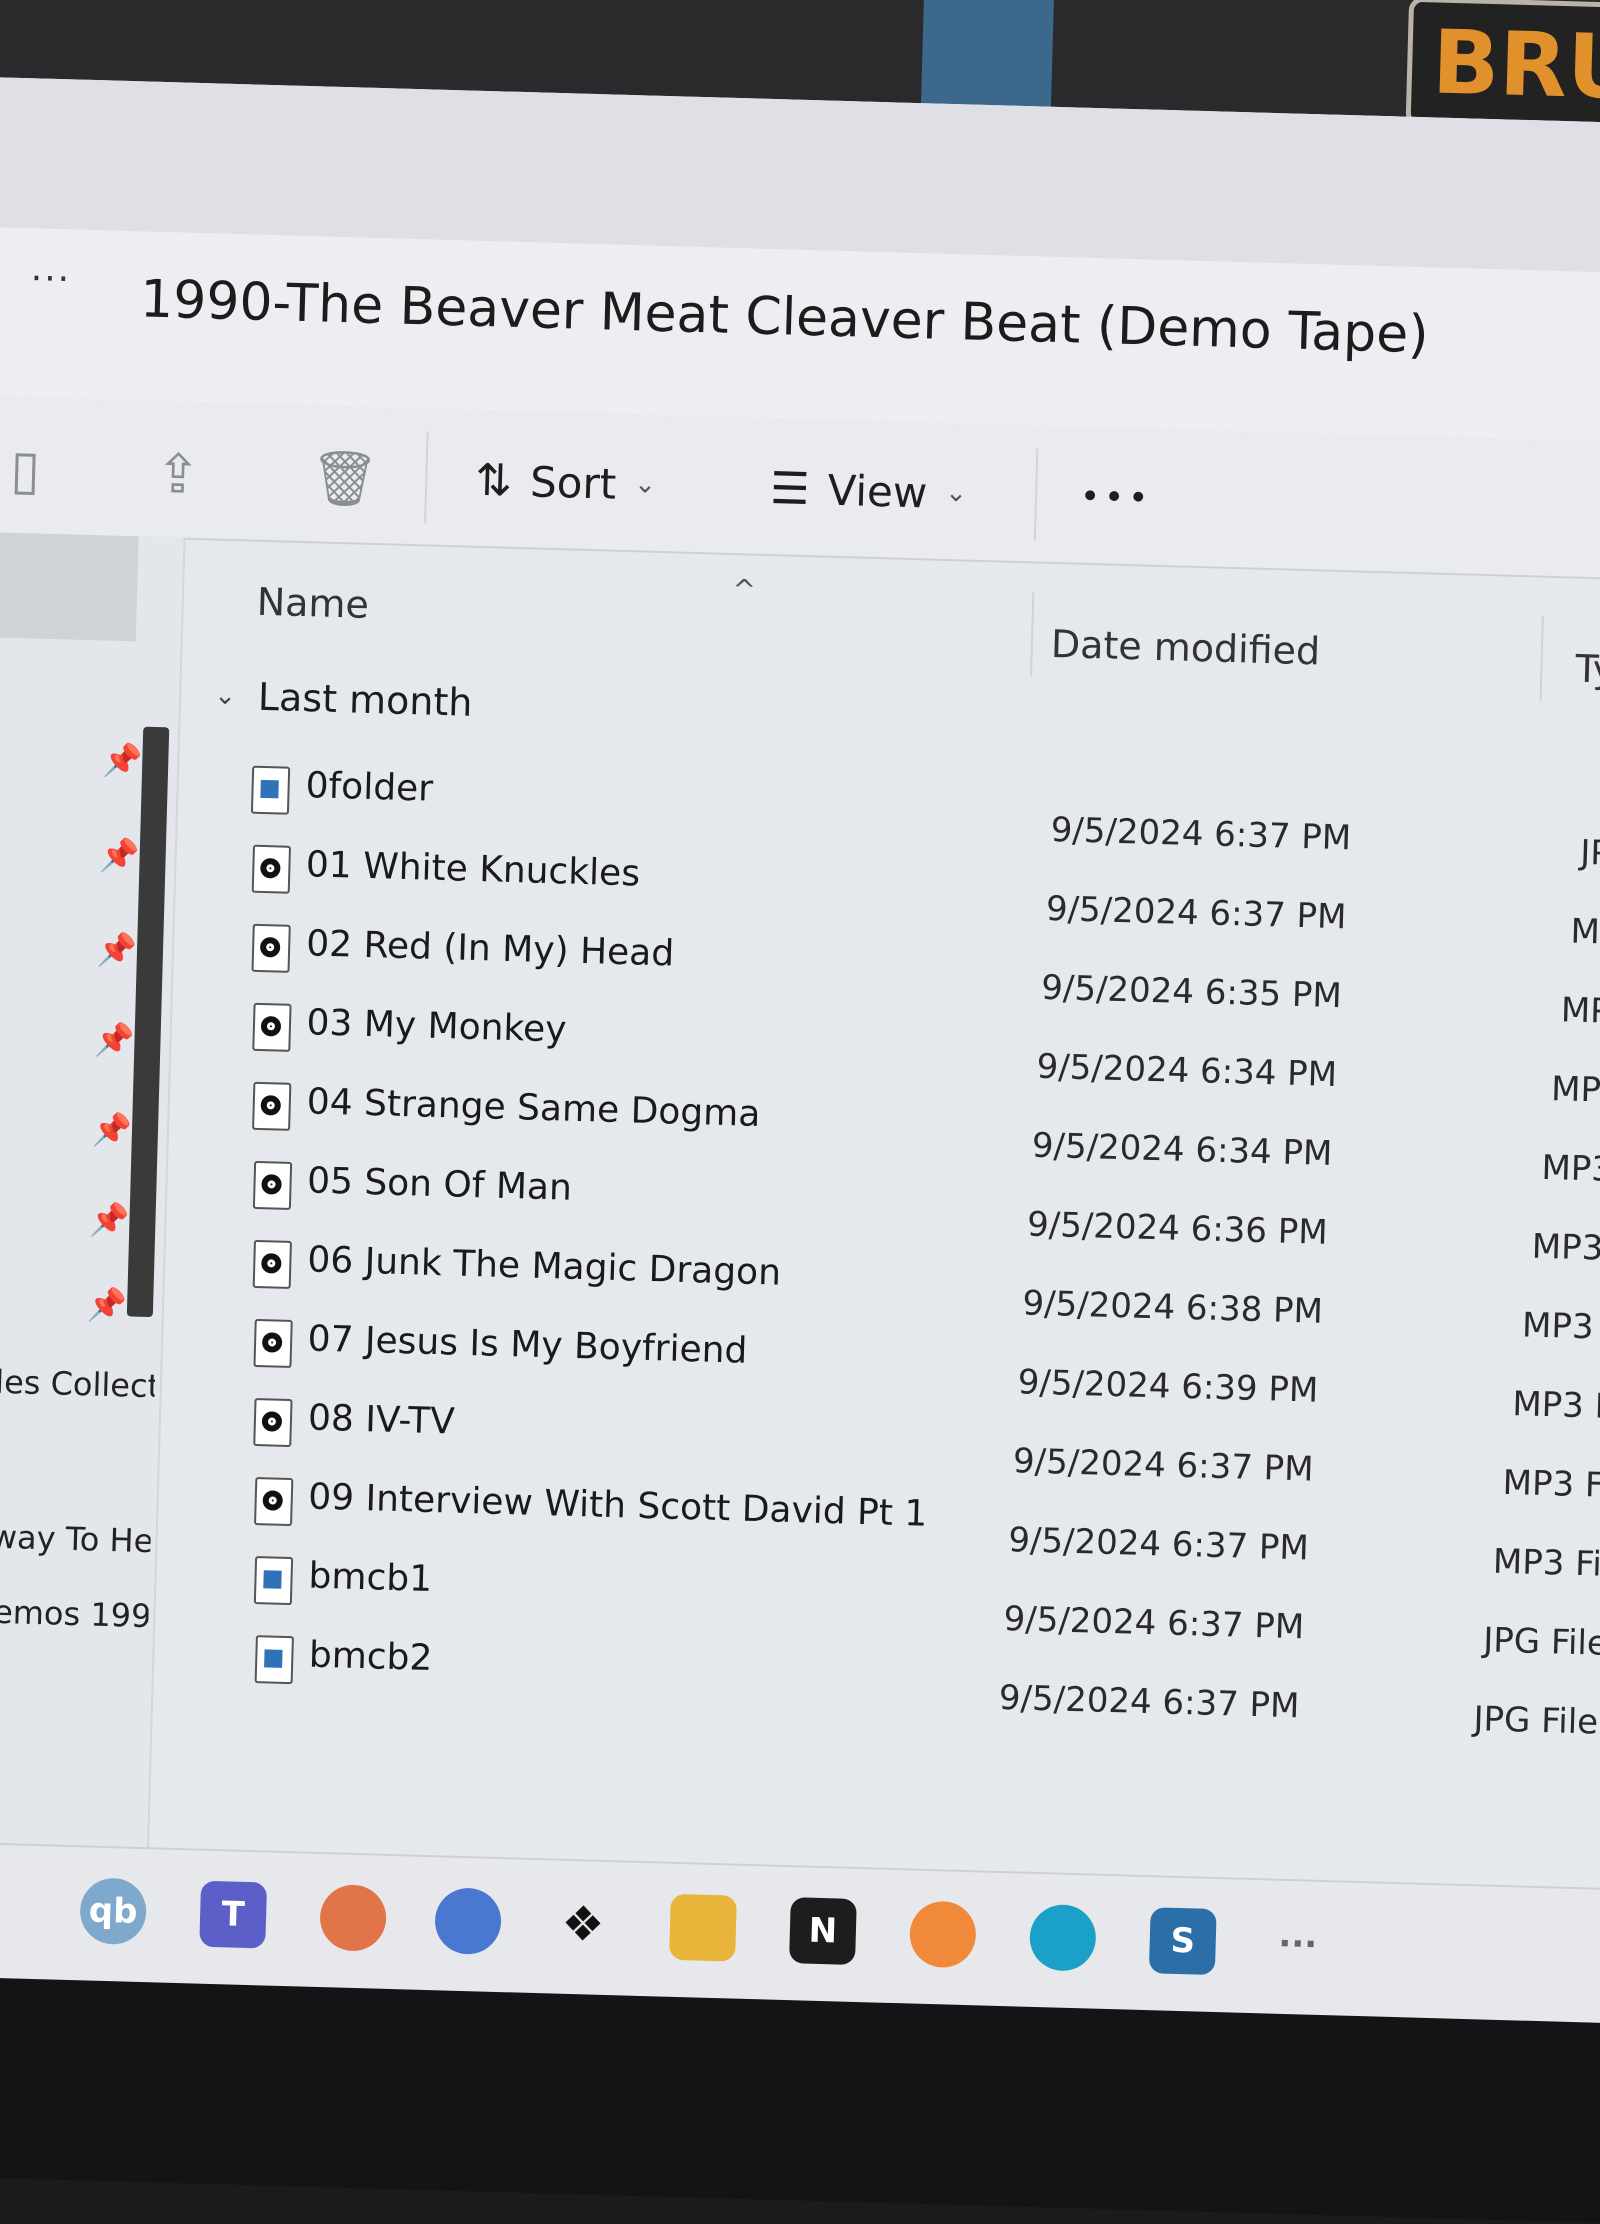  Describe the element at coordinates (113, 1911) in the screenshot. I see `quickbooks-icon: qb` at that location.